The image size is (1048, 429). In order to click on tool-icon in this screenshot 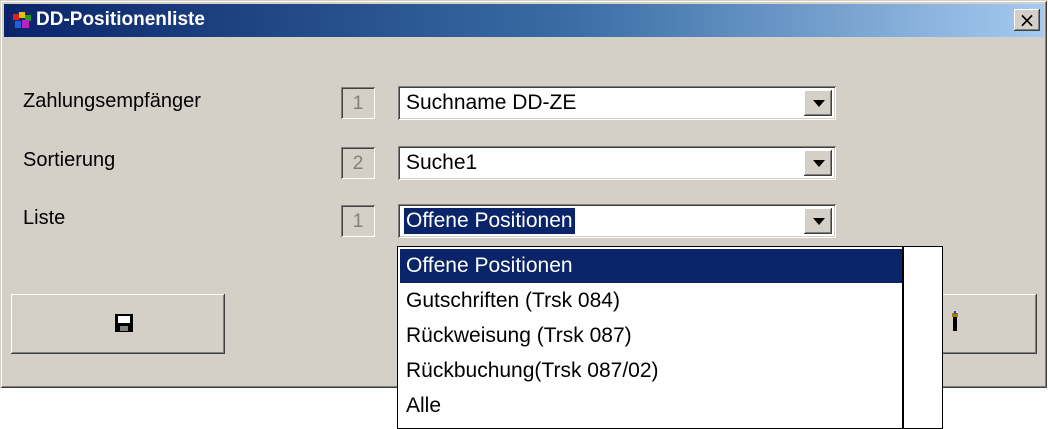, I will do `click(955, 321)`.